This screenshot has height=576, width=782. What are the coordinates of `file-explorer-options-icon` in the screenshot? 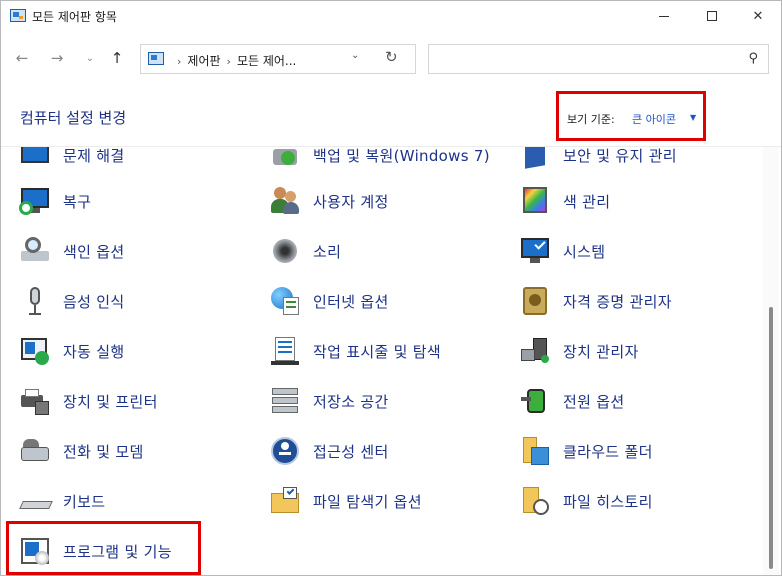 It's located at (285, 501).